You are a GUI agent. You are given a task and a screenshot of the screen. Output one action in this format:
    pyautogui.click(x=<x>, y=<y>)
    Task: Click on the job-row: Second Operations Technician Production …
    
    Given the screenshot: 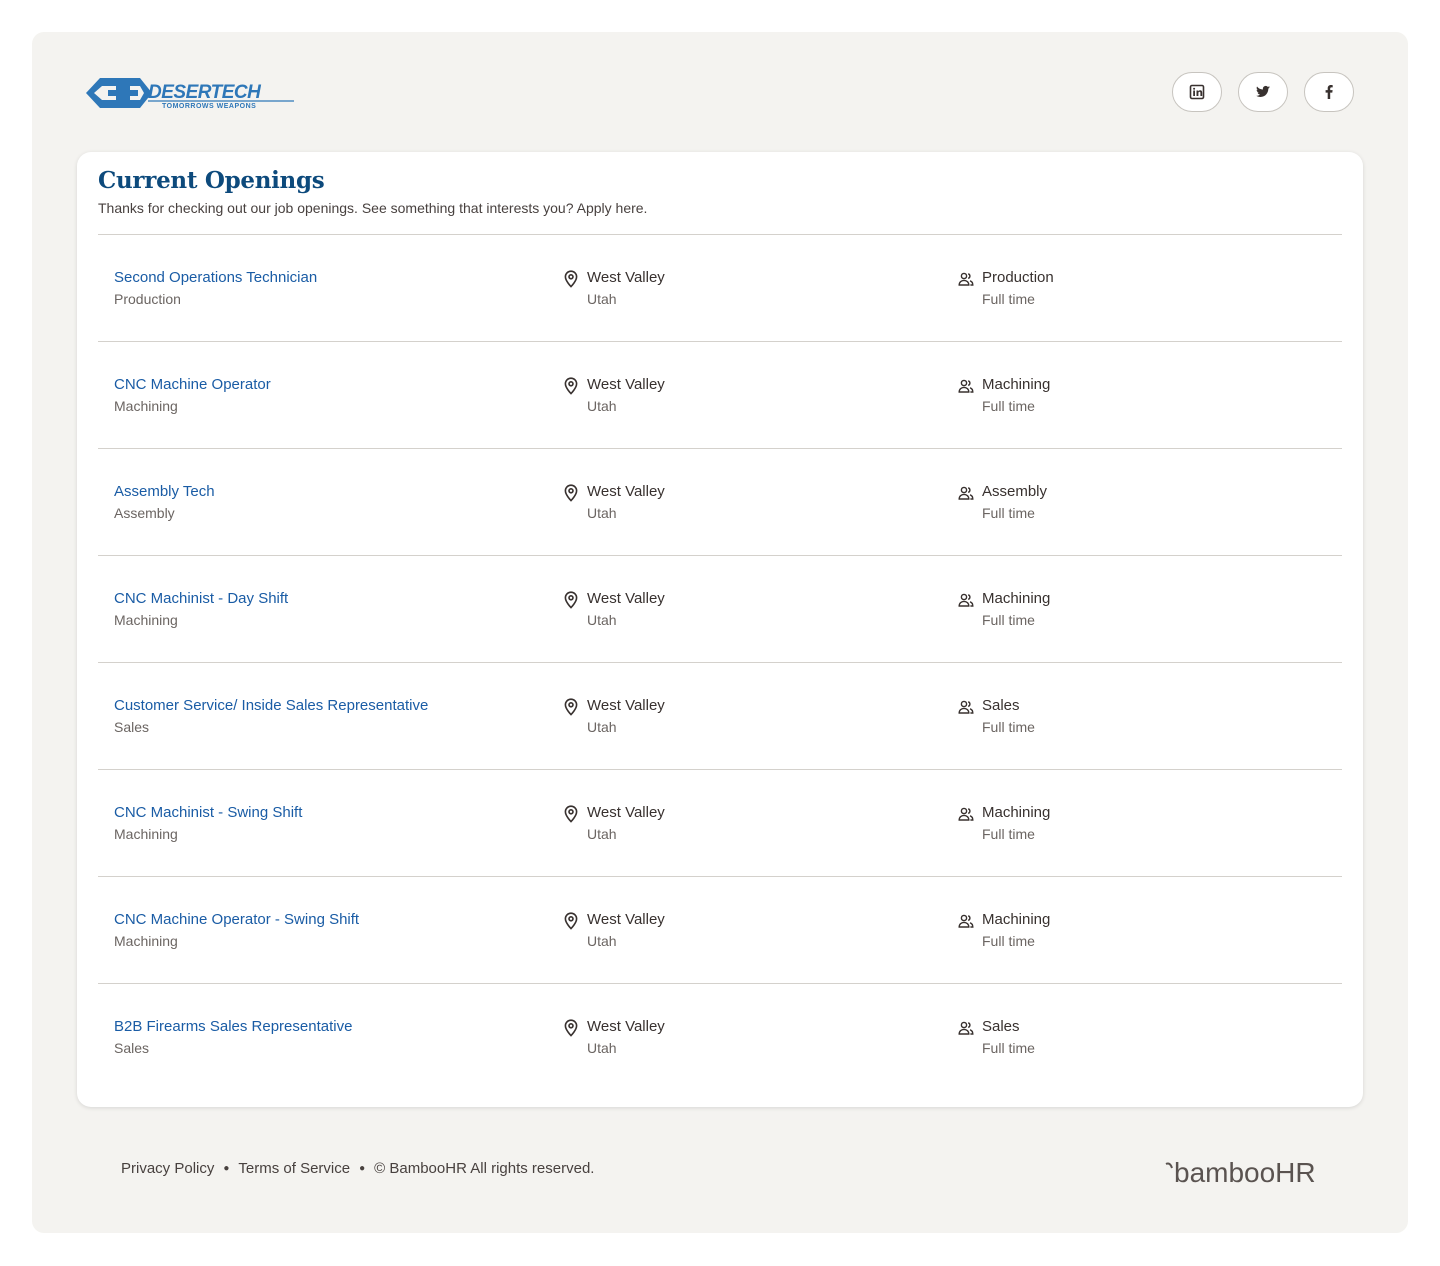 What is the action you would take?
    pyautogui.click(x=720, y=287)
    